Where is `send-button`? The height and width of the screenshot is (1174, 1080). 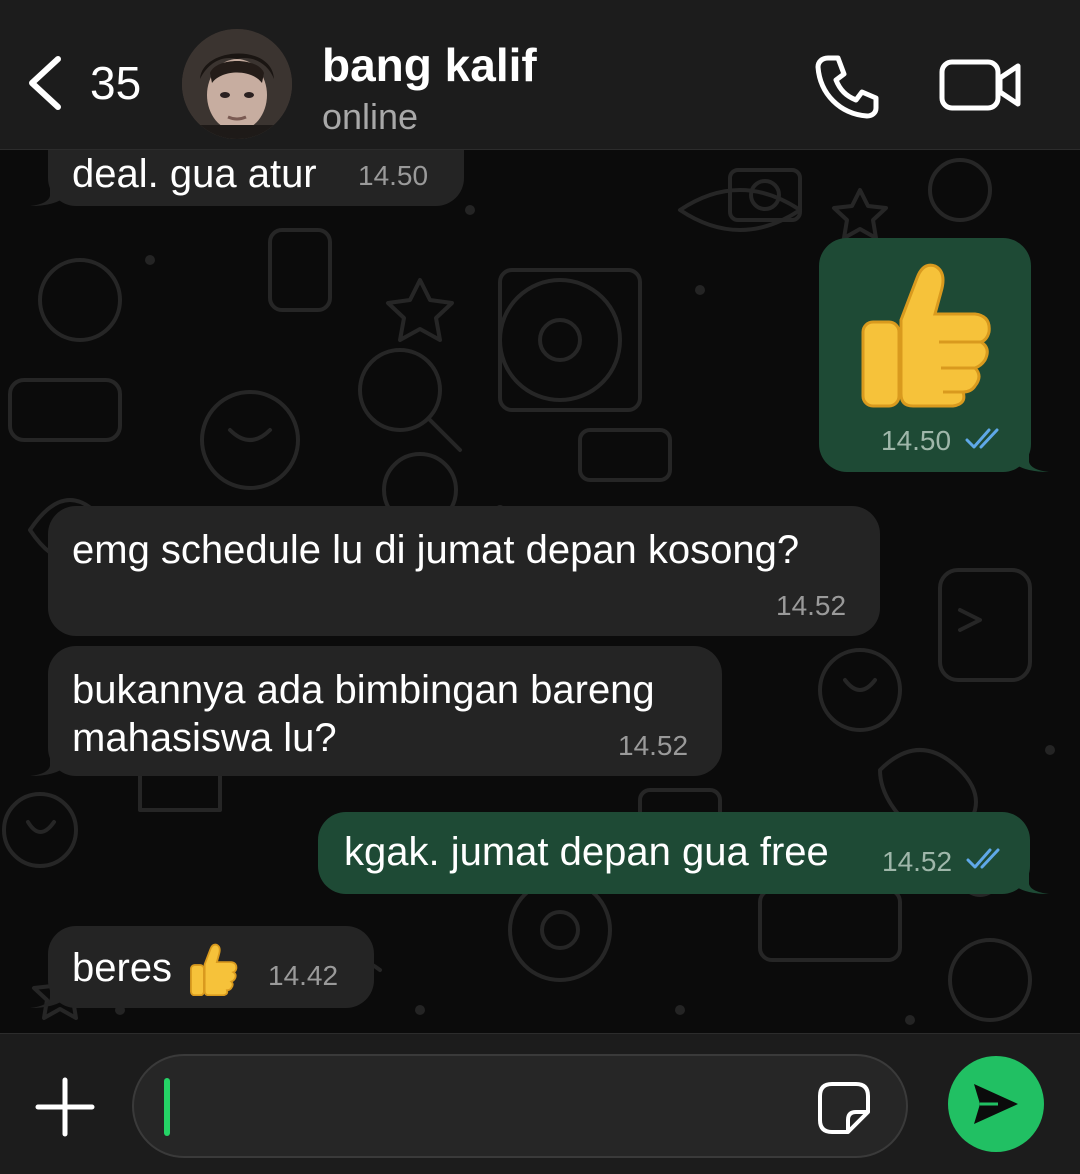 send-button is located at coordinates (996, 1104).